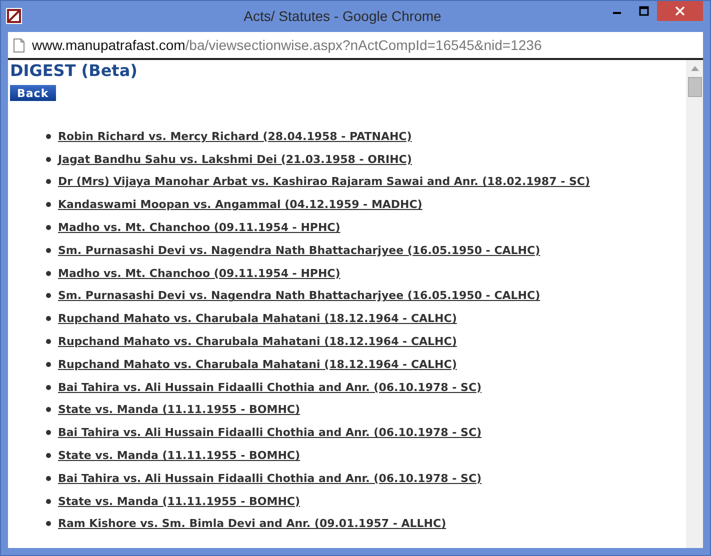 The height and width of the screenshot is (556, 711). I want to click on maximize-icon, so click(643, 11).